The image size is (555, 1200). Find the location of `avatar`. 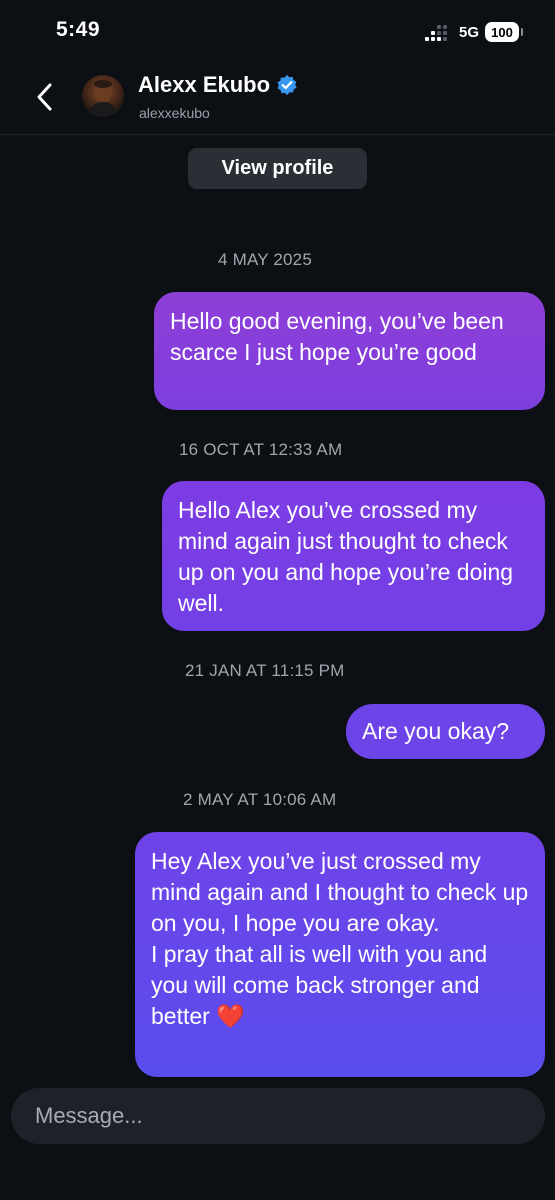

avatar is located at coordinates (103, 96).